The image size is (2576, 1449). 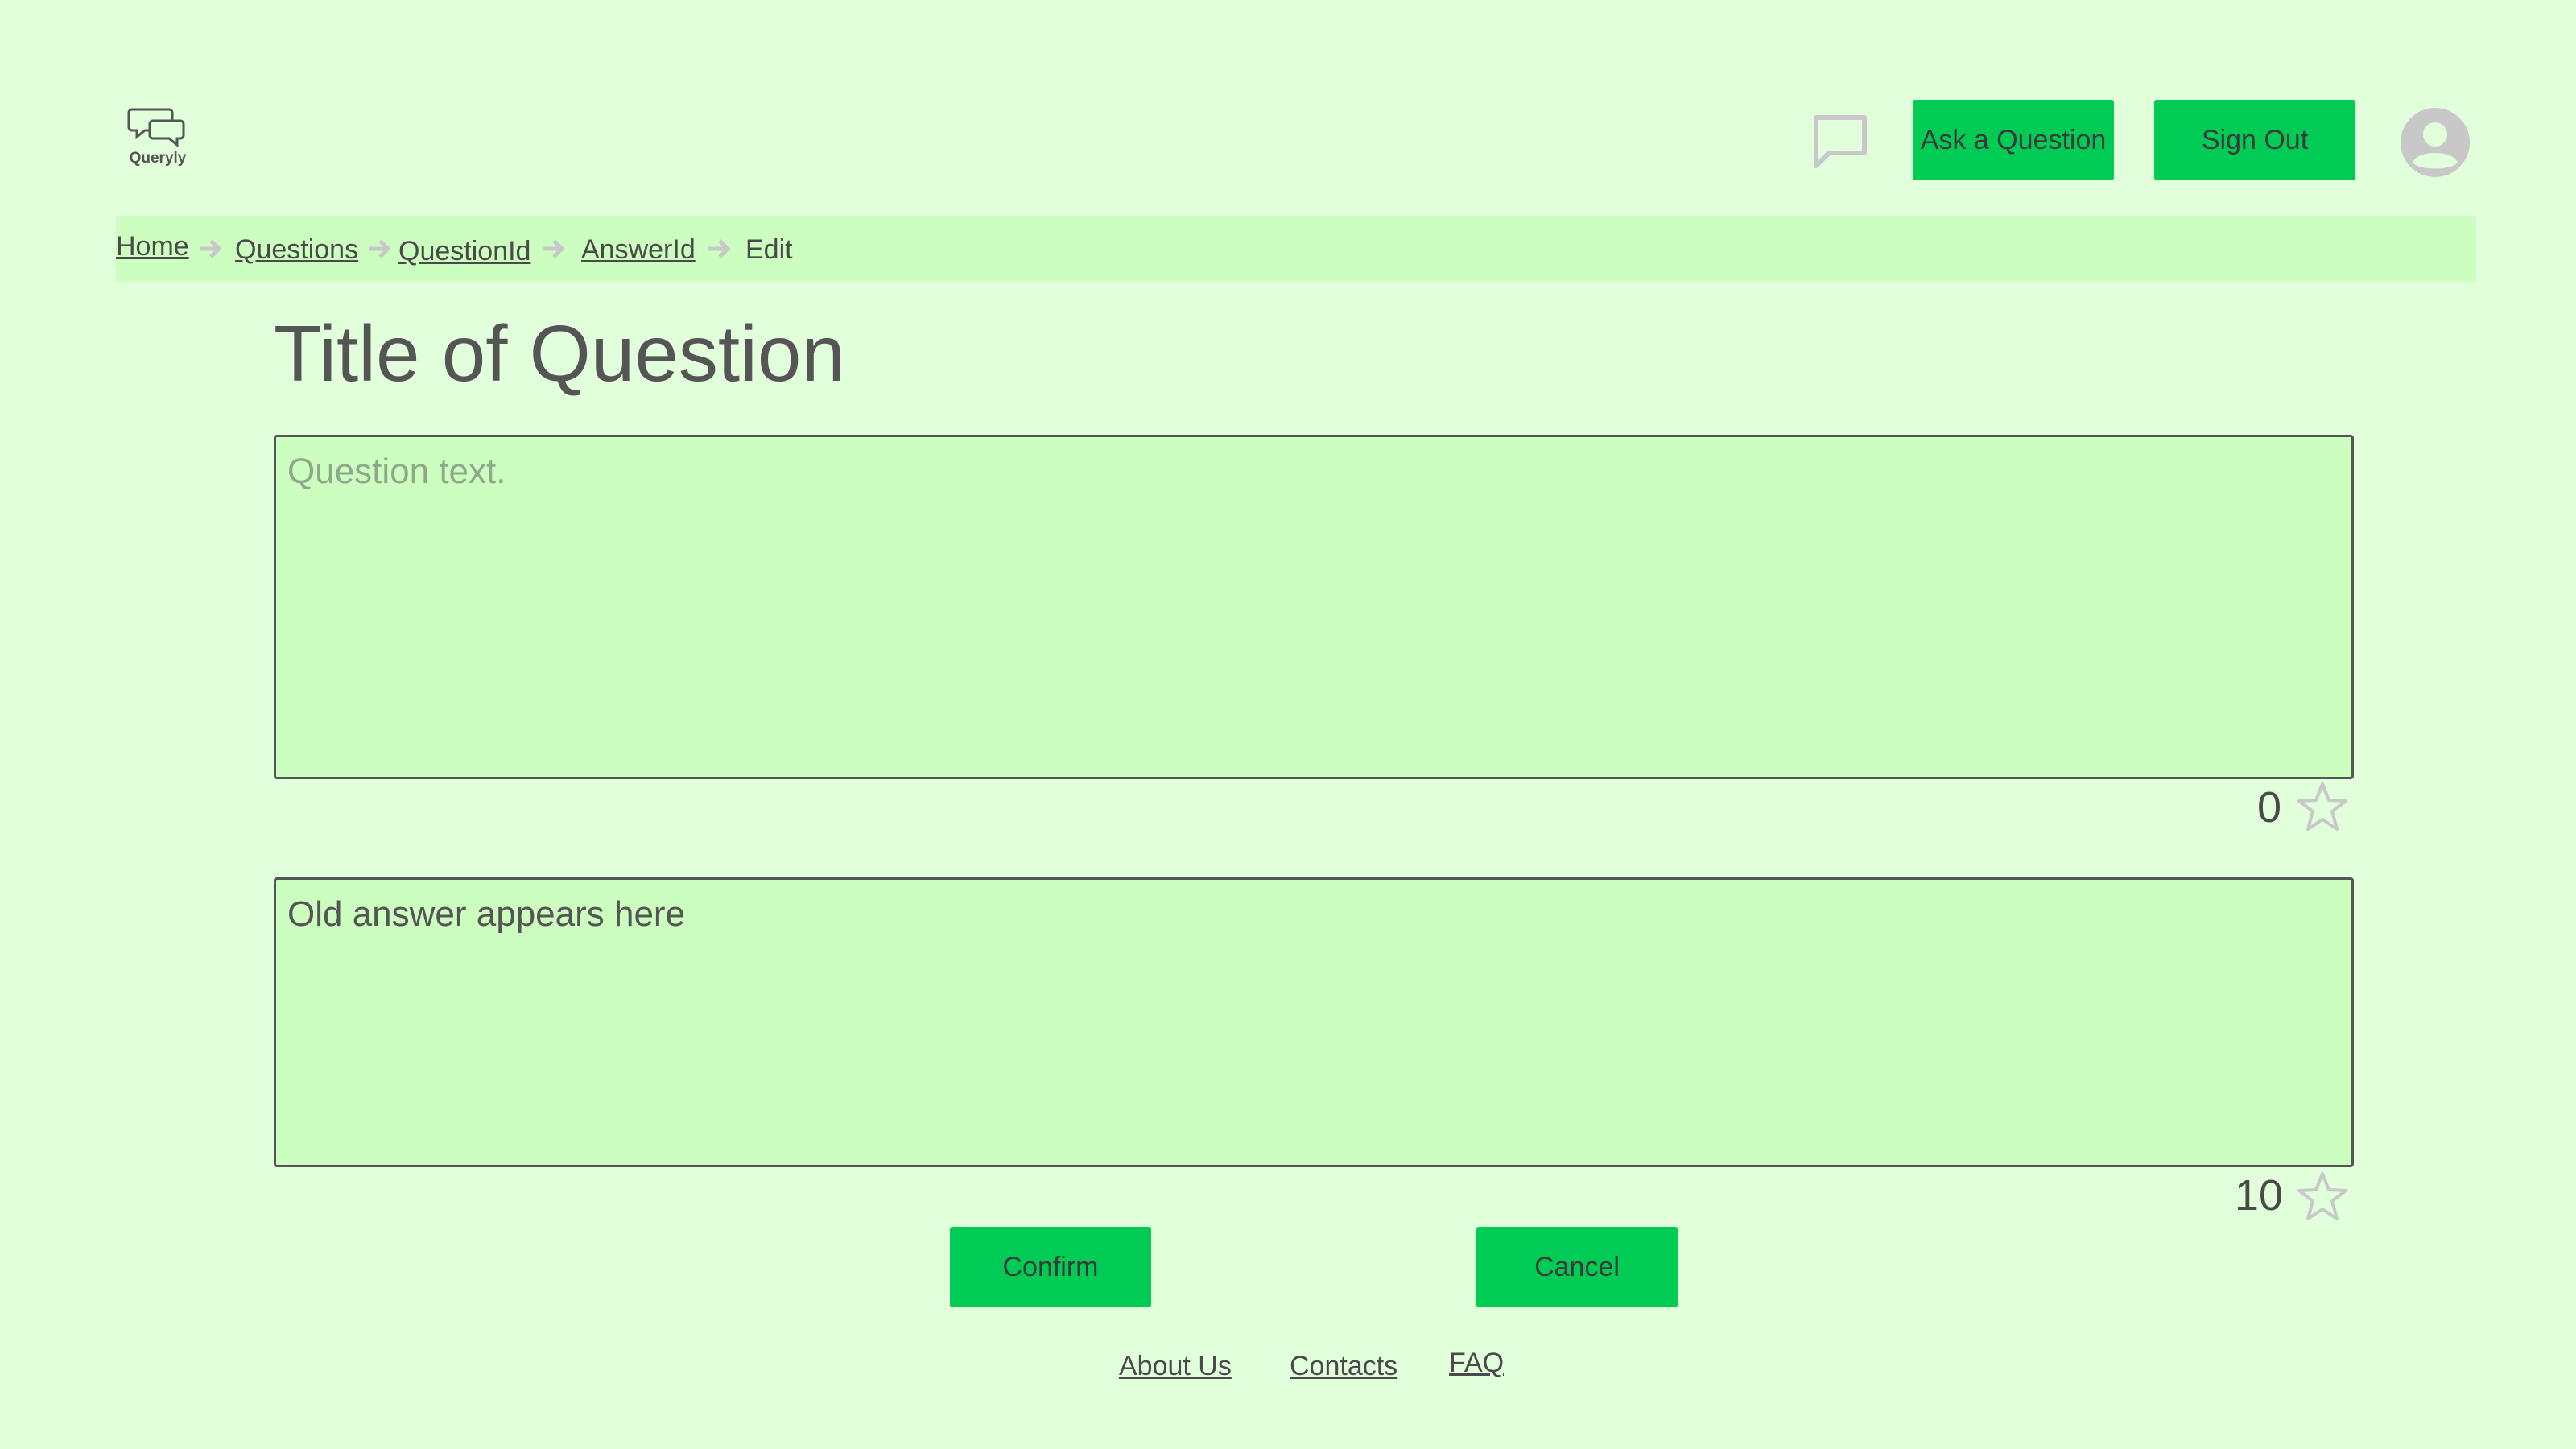 I want to click on breadcrumb-answer-id: AnswerId, so click(x=638, y=250).